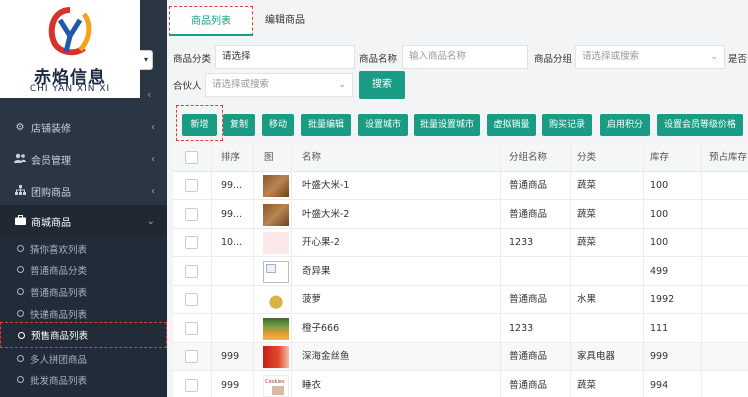  Describe the element at coordinates (146, 60) in the screenshot. I see `store-select-caret: ▾` at that location.